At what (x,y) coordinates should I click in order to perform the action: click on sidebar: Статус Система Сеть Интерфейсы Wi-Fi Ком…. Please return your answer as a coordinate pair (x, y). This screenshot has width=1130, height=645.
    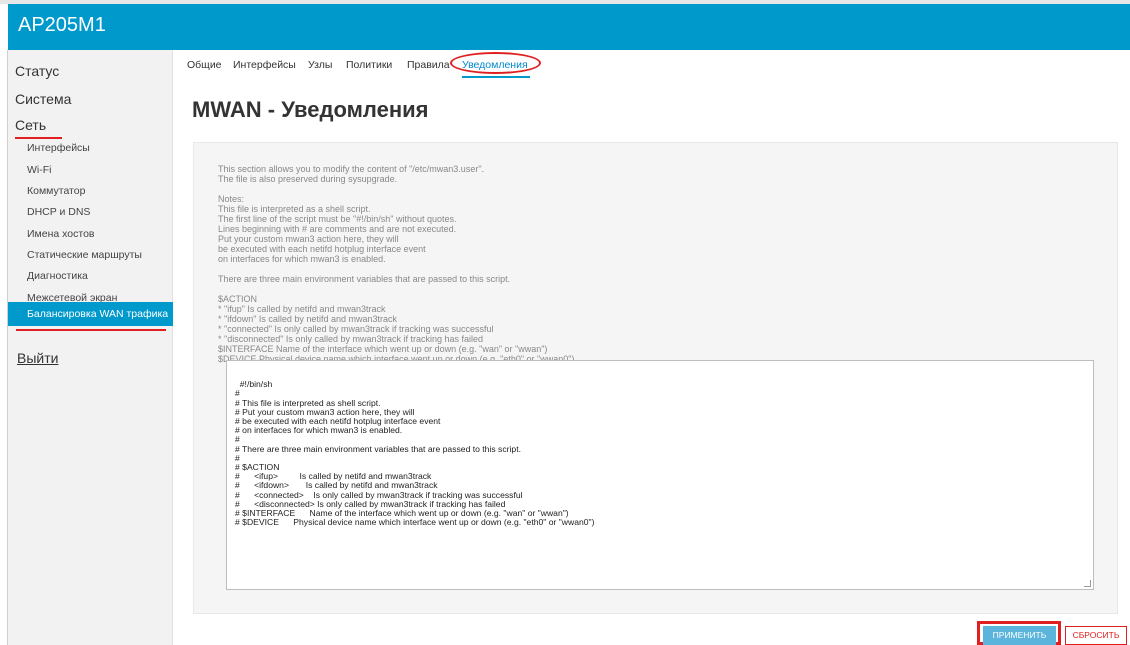
    Looking at the image, I should click on (90, 347).